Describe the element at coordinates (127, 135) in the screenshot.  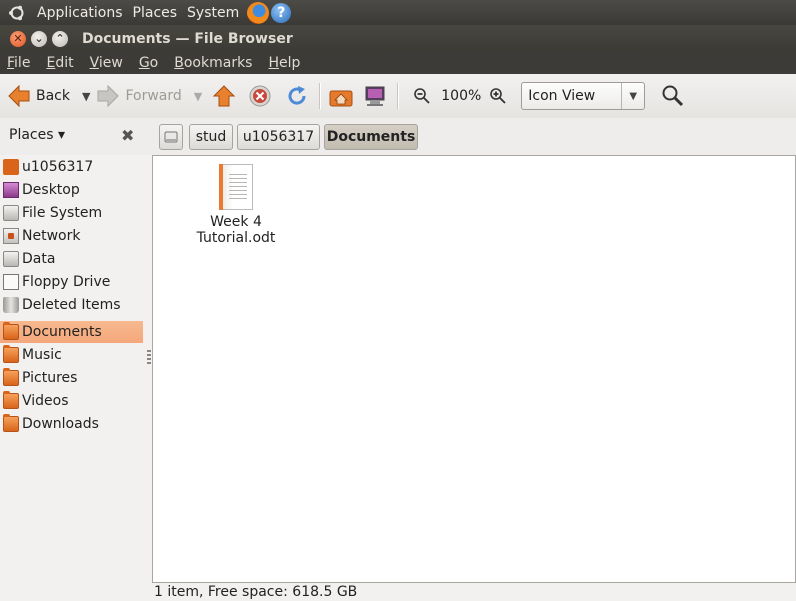
I see `close-sidebar-icon: ✖` at that location.